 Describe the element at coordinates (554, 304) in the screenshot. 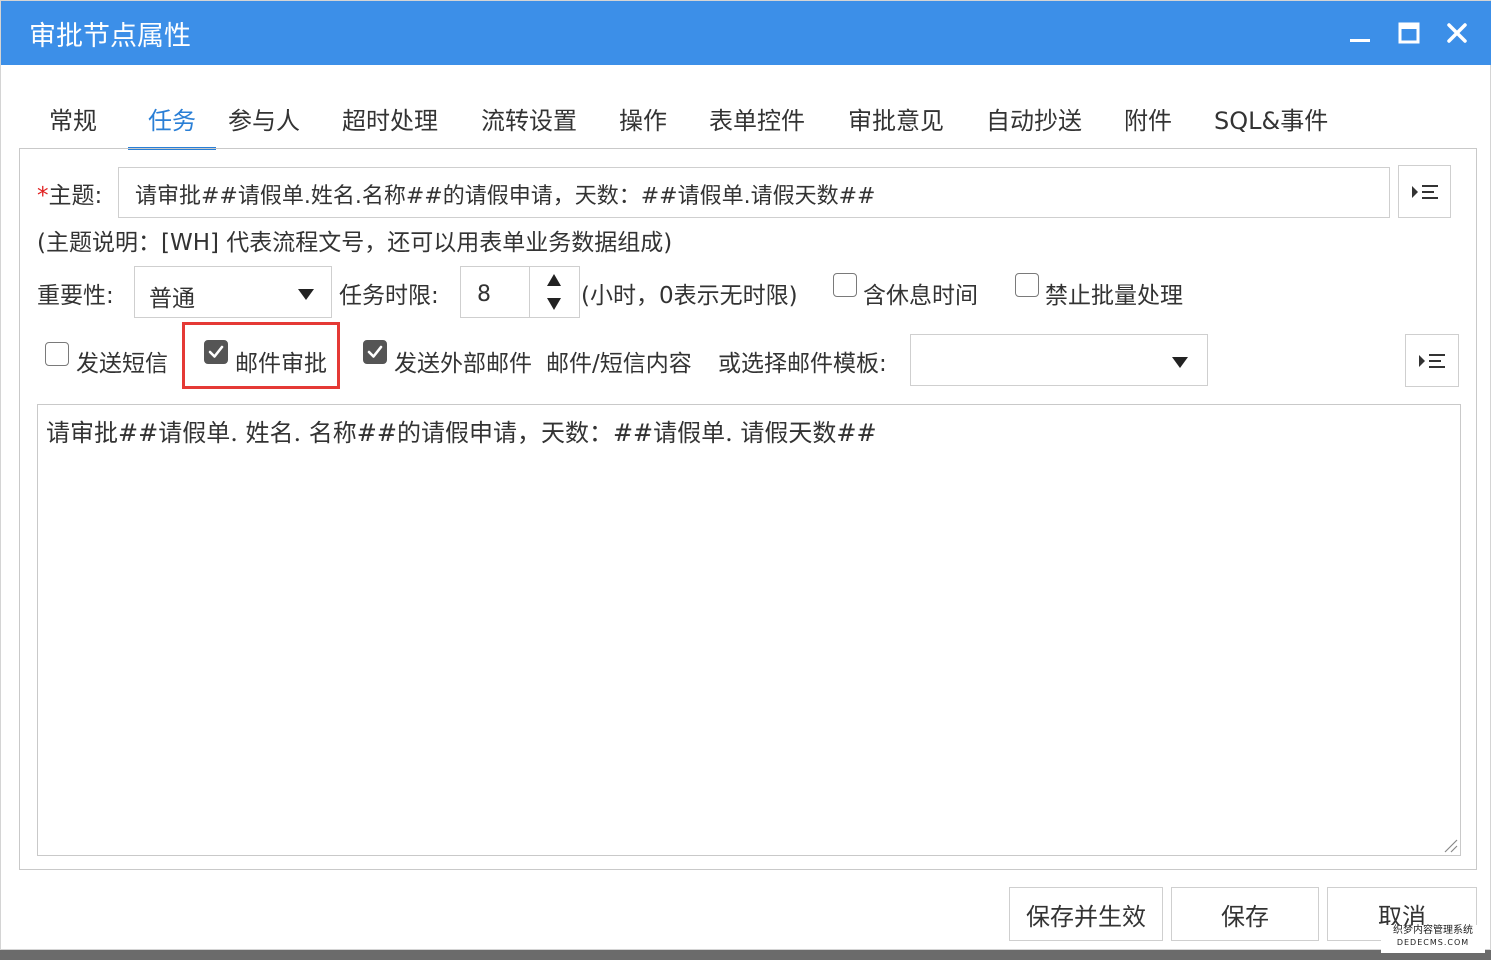

I see `step-down-icon` at that location.